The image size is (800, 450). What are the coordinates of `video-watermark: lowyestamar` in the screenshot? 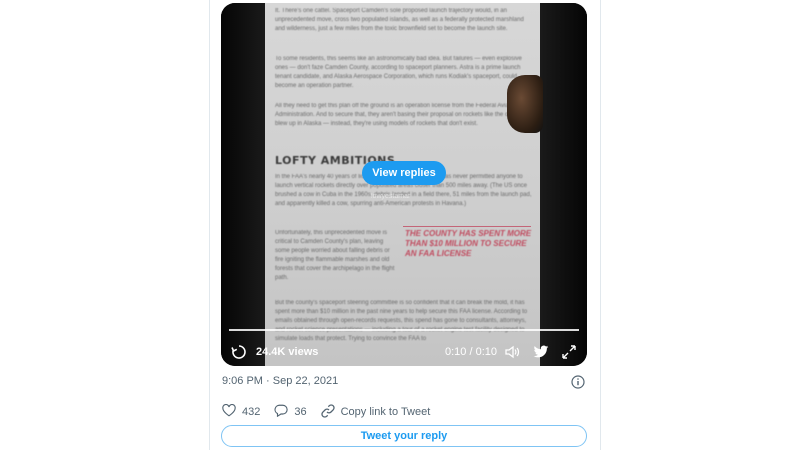 It's located at (391, 196).